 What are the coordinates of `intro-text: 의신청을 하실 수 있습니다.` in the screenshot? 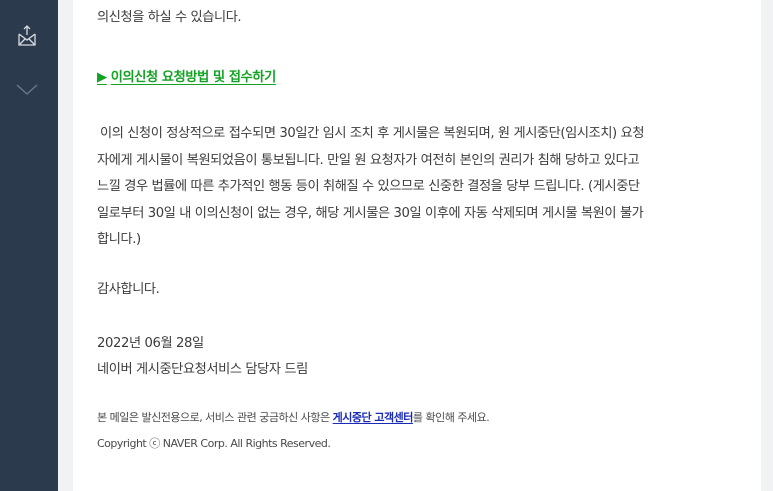 It's located at (169, 17).